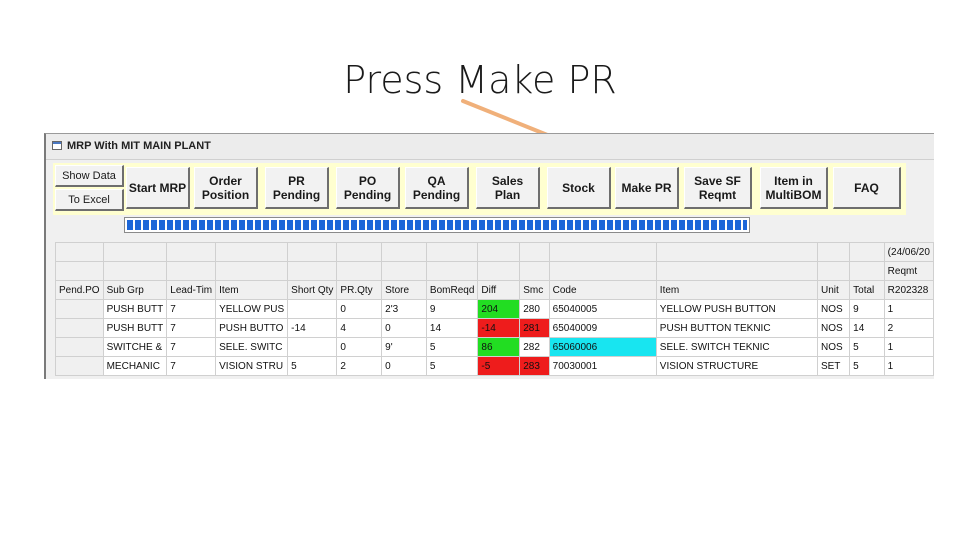 Image resolution: width=960 pixels, height=540 pixels. What do you see at coordinates (867, 309) in the screenshot?
I see `cell-total: 9` at bounding box center [867, 309].